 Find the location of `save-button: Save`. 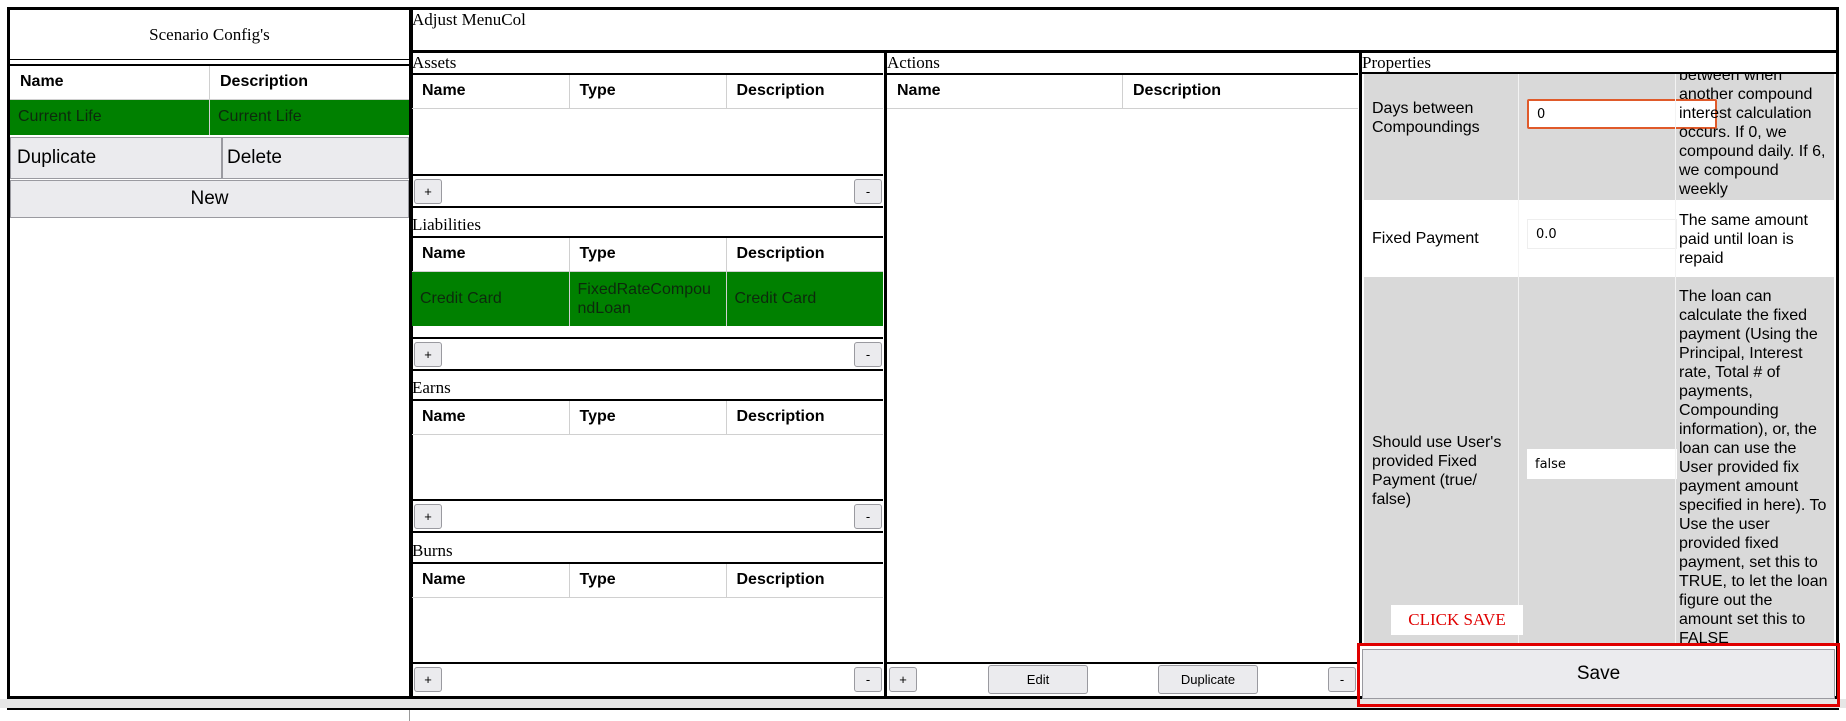

save-button: Save is located at coordinates (1598, 674).